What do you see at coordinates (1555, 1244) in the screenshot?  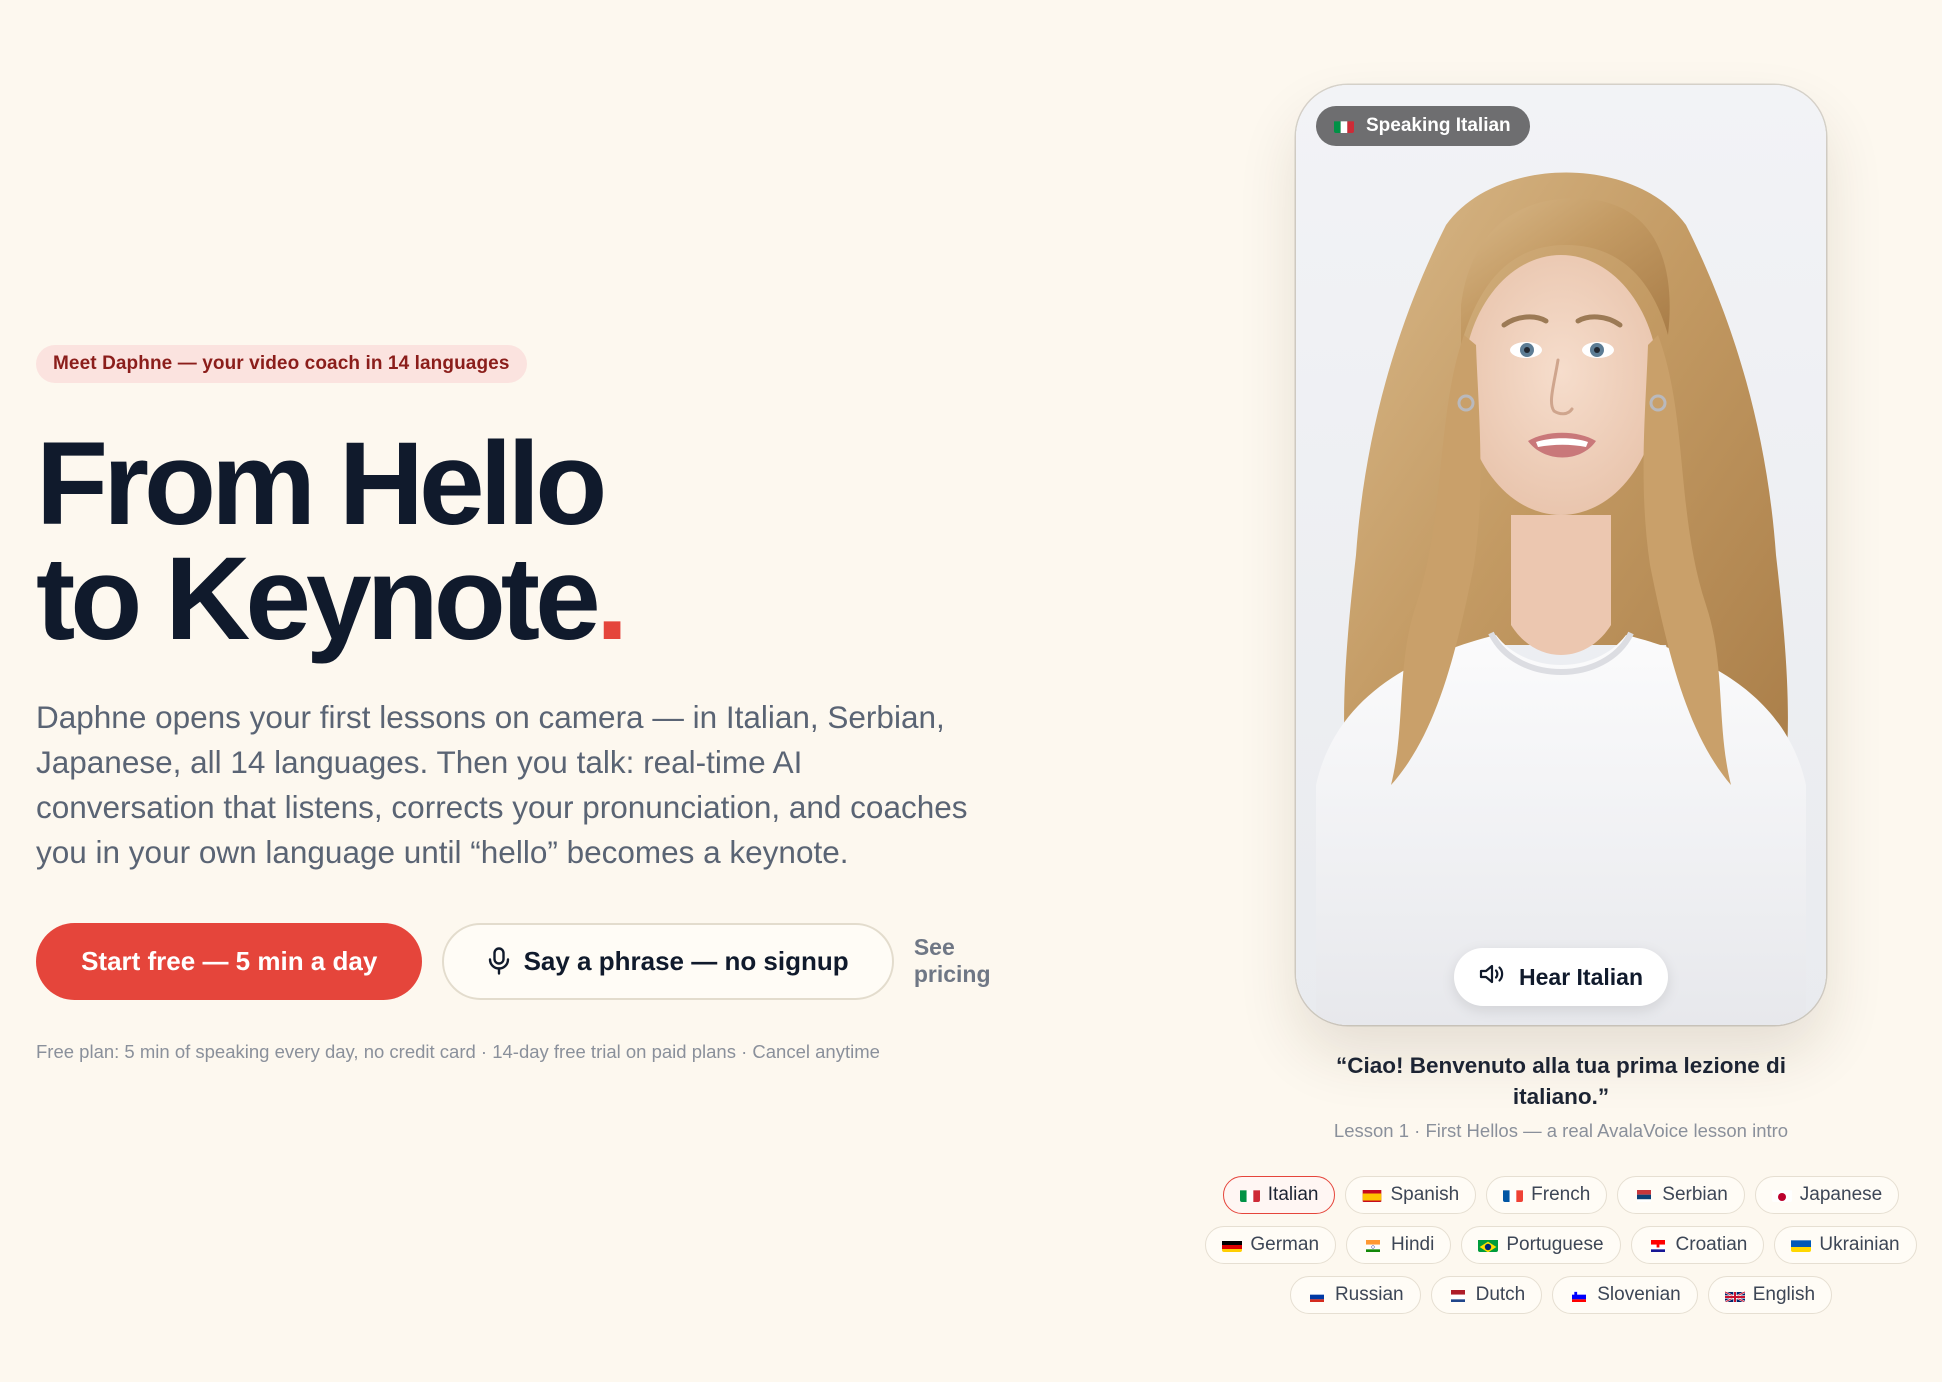 I see `language-chip-label: Portuguese` at bounding box center [1555, 1244].